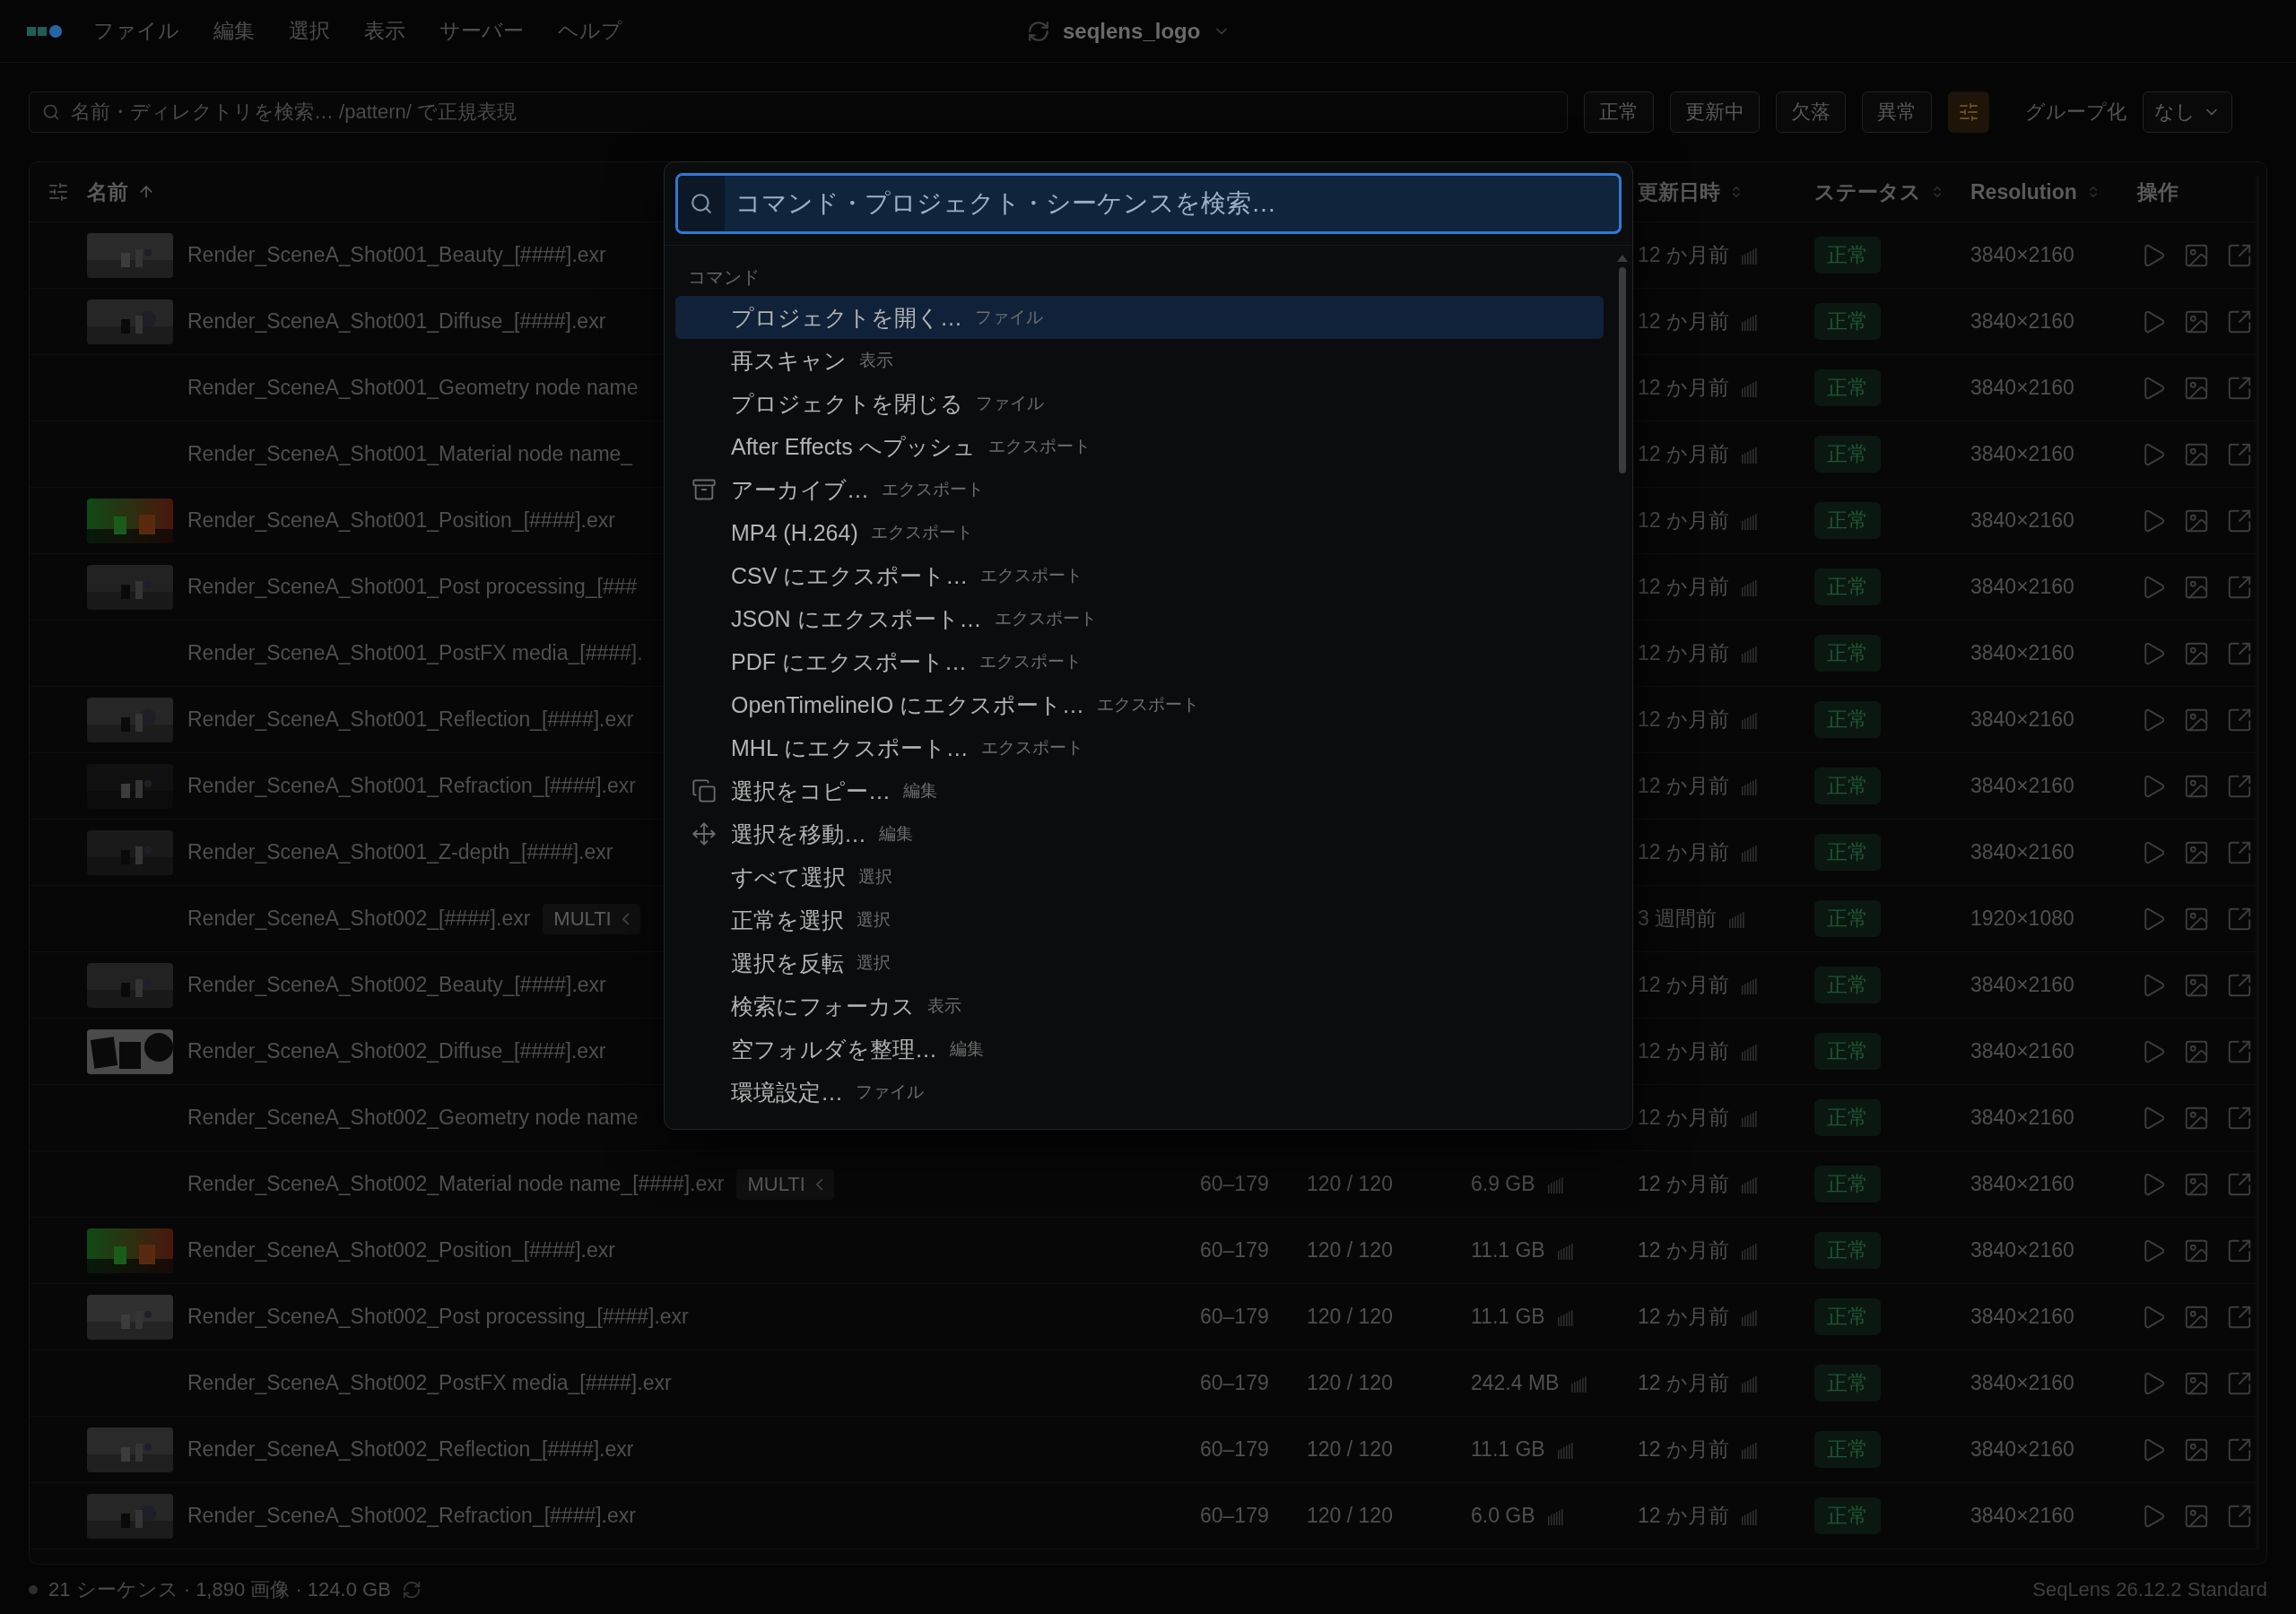 The width and height of the screenshot is (2296, 1614). Describe the element at coordinates (1622, 370) in the screenshot. I see `scrollbar-thumb` at that location.